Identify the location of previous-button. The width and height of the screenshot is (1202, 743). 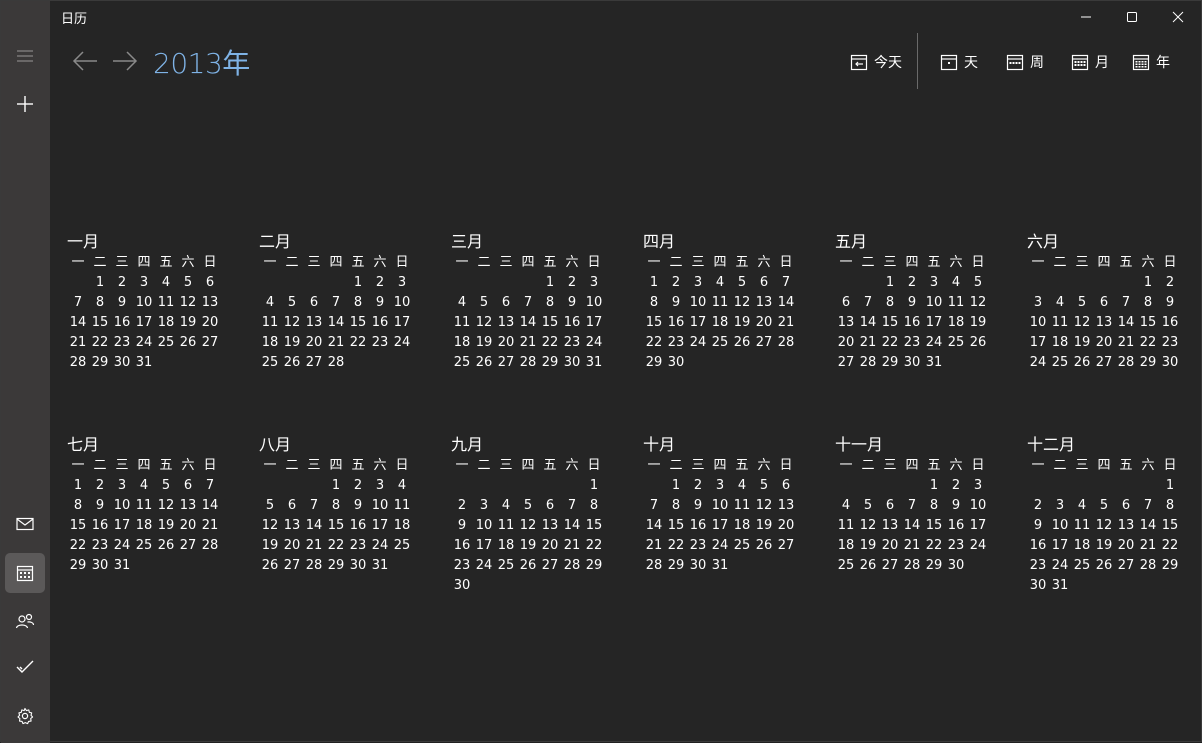
(85, 61).